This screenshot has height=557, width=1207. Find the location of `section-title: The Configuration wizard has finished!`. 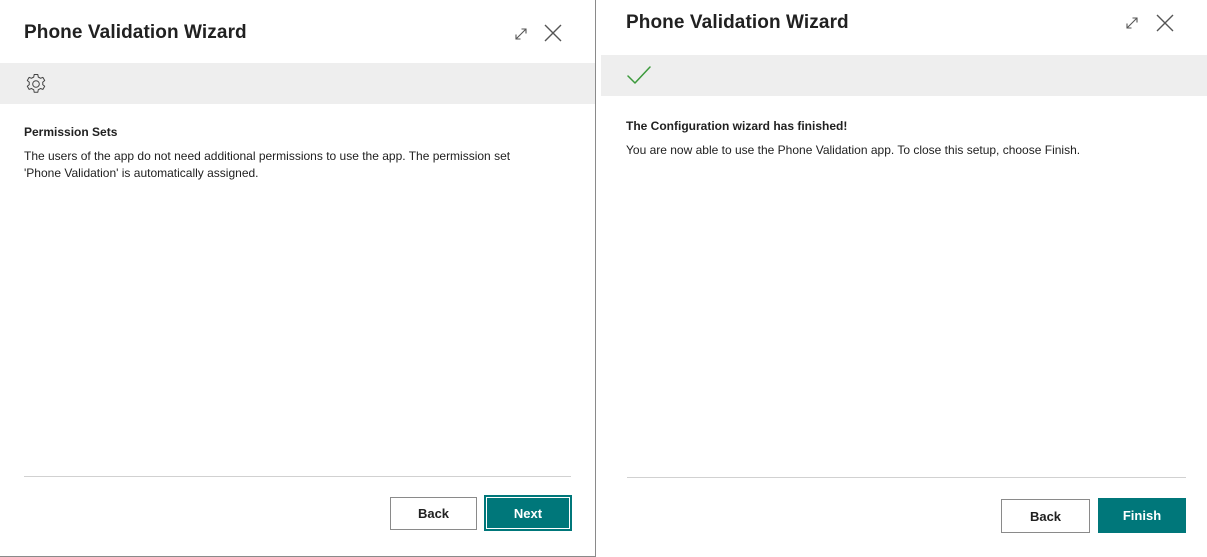

section-title: The Configuration wizard has finished! is located at coordinates (737, 126).